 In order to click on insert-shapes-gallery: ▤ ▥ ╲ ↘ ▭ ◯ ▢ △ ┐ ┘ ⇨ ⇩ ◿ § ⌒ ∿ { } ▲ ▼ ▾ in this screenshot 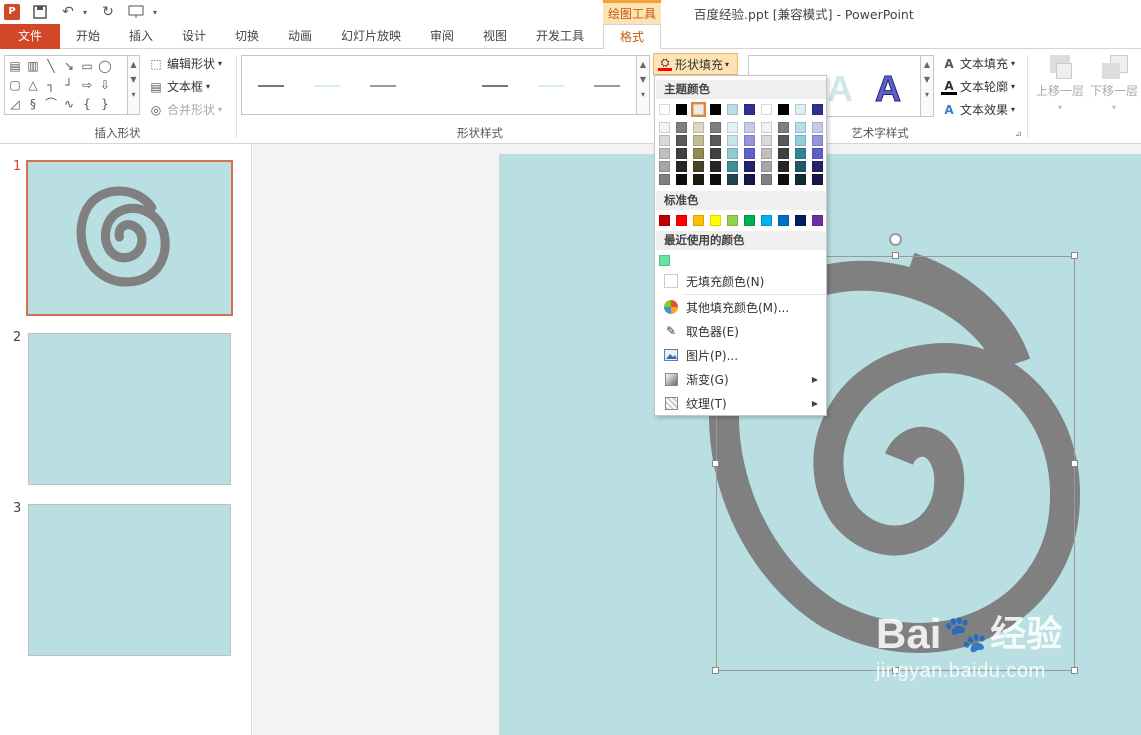, I will do `click(72, 85)`.